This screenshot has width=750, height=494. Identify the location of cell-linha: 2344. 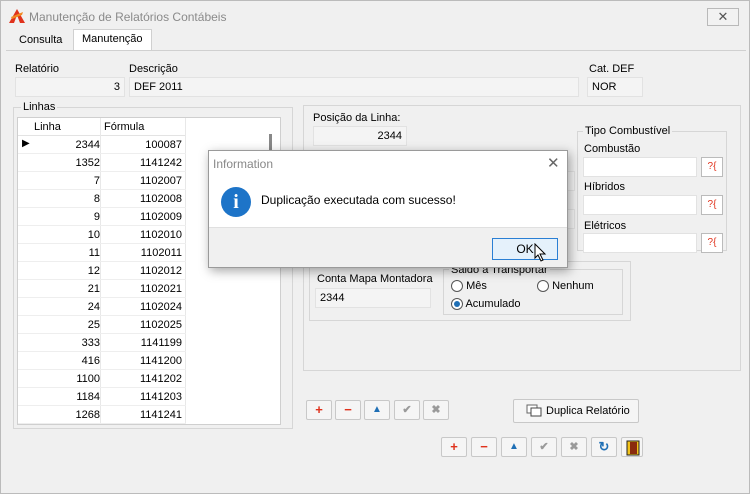
(66, 145).